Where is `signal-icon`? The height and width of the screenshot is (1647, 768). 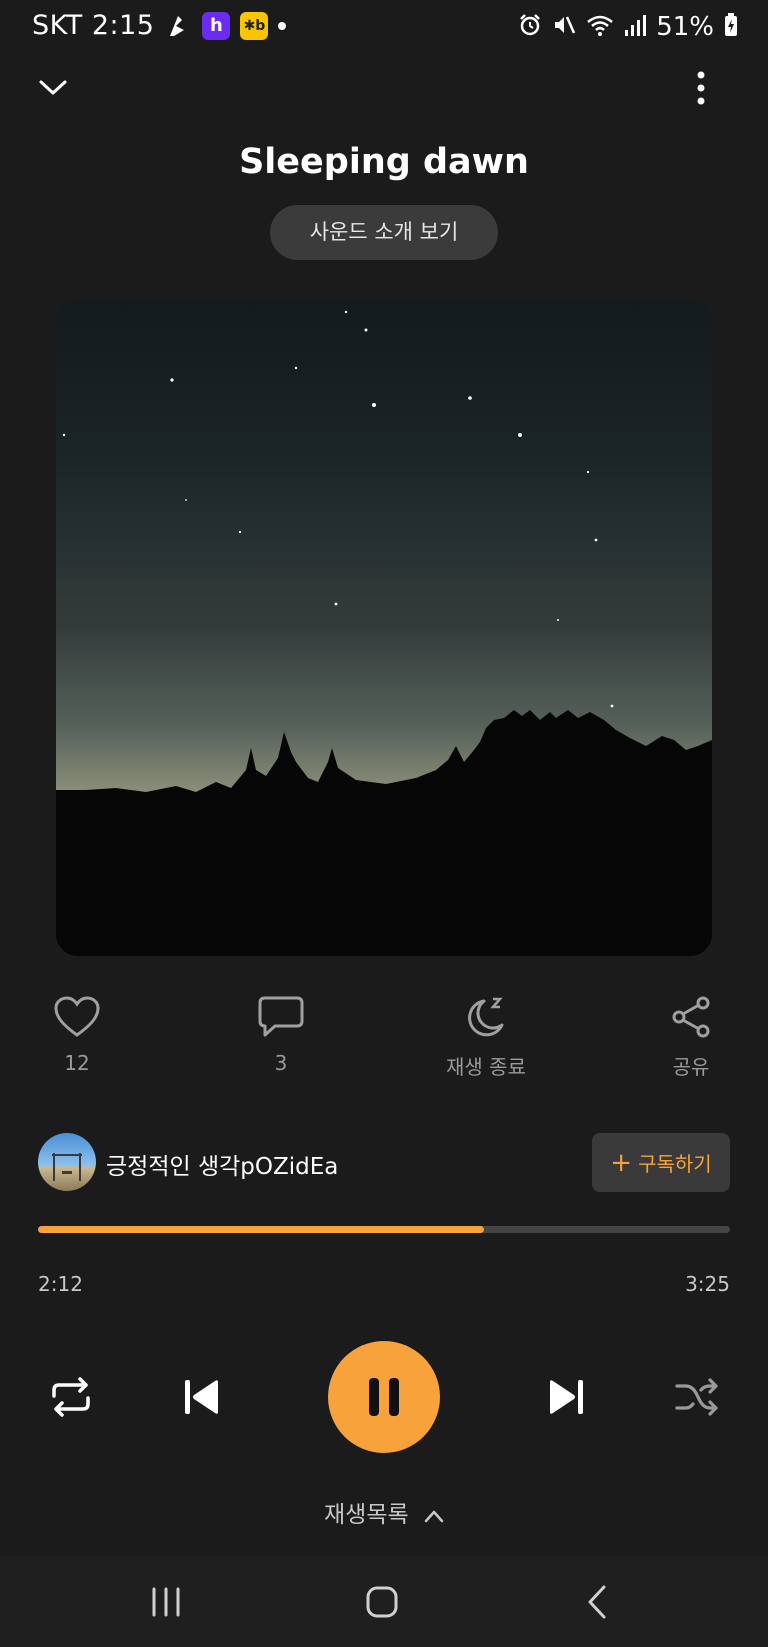
signal-icon is located at coordinates (635, 27).